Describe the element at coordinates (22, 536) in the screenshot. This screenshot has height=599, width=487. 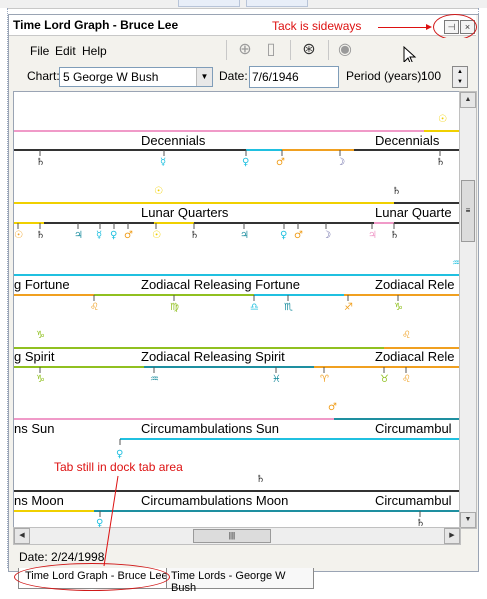
I see `scroll-left-arrow-icon: ◀` at that location.